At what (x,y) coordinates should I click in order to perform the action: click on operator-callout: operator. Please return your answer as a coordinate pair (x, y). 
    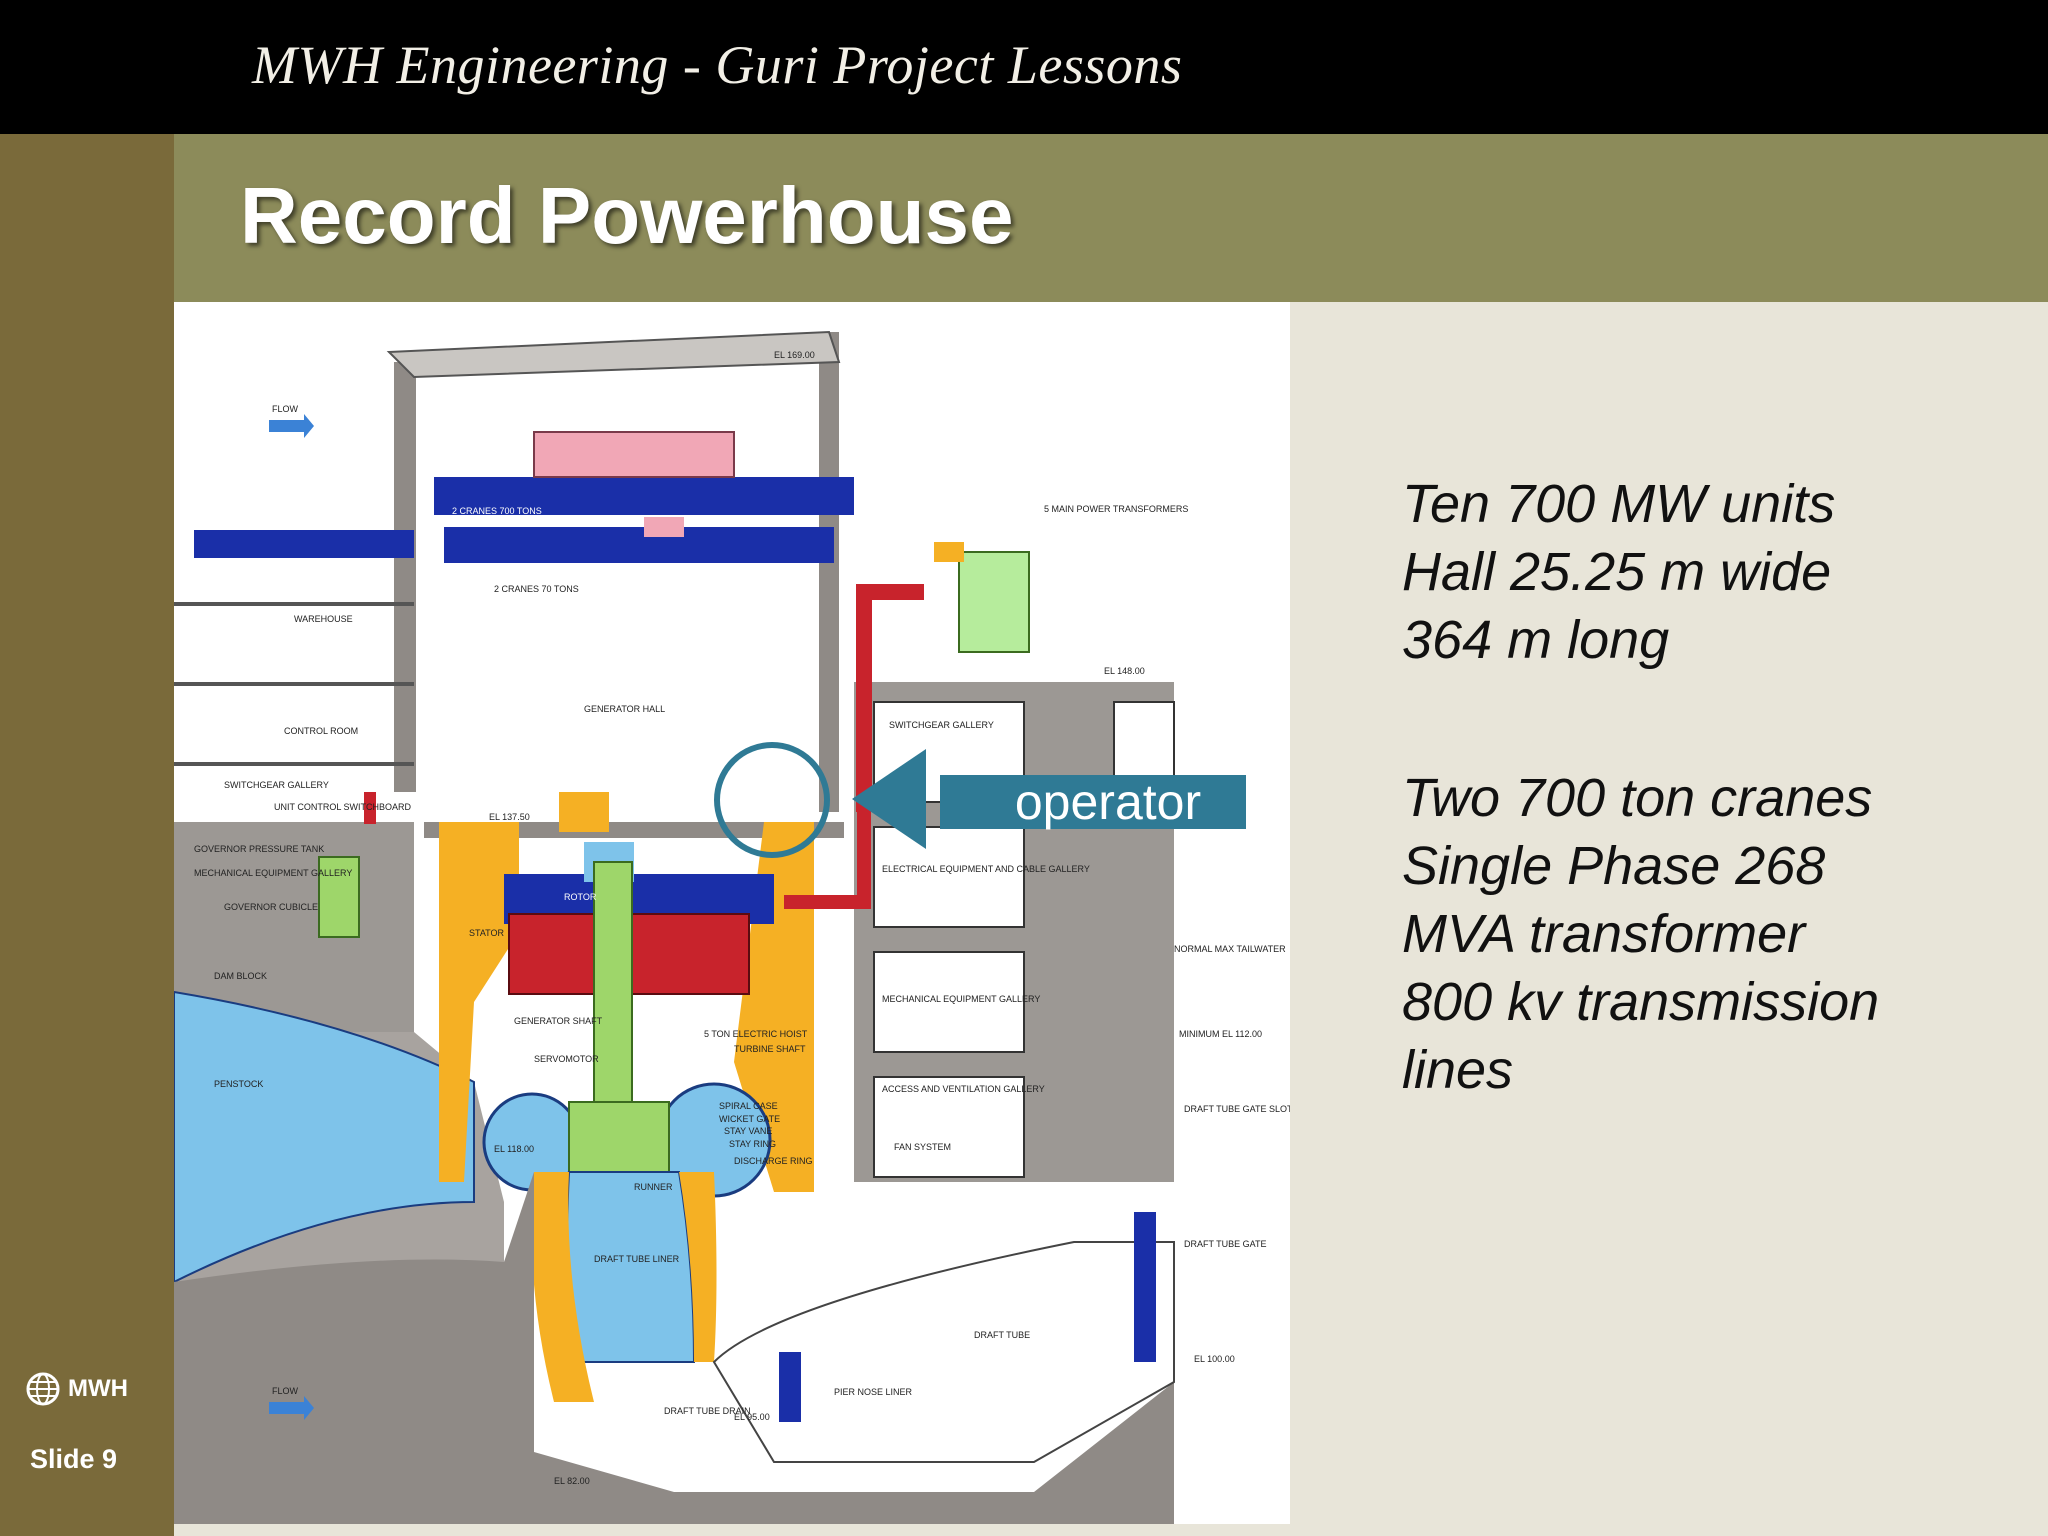
    Looking at the image, I should click on (1093, 802).